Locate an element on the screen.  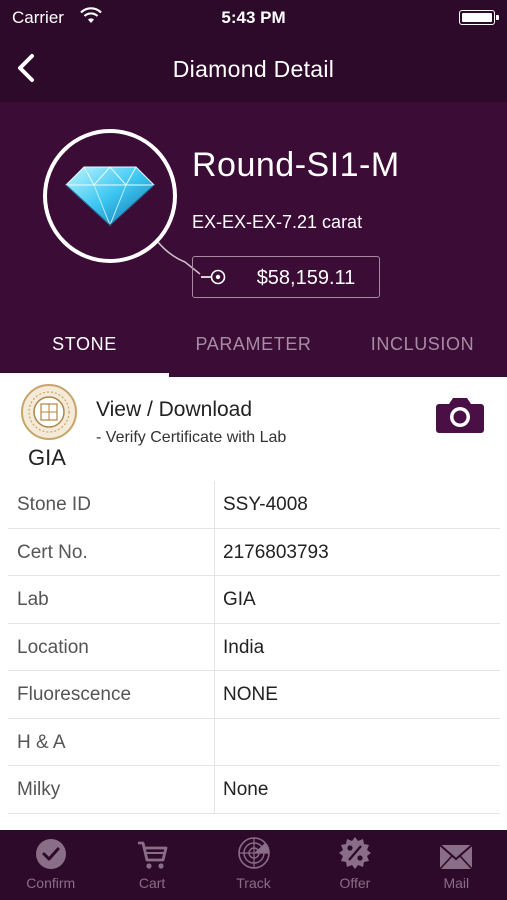
row-label: Stone ID is located at coordinates (111, 504).